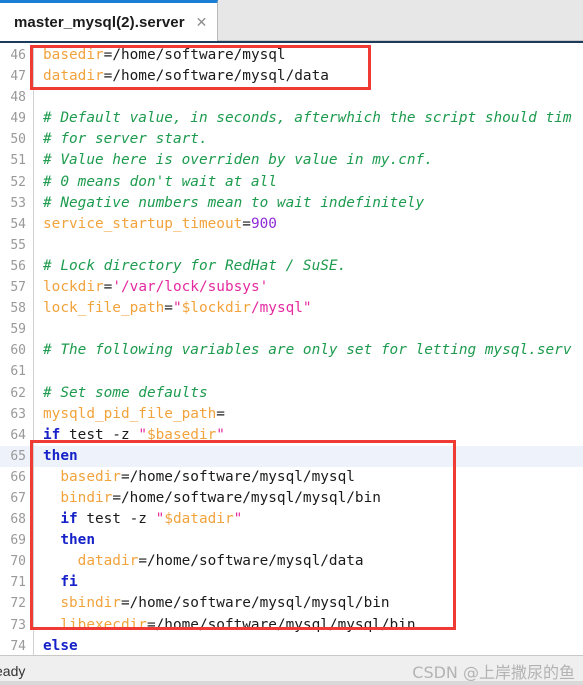  Describe the element at coordinates (56, 582) in the screenshot. I see `code-text: fi` at that location.